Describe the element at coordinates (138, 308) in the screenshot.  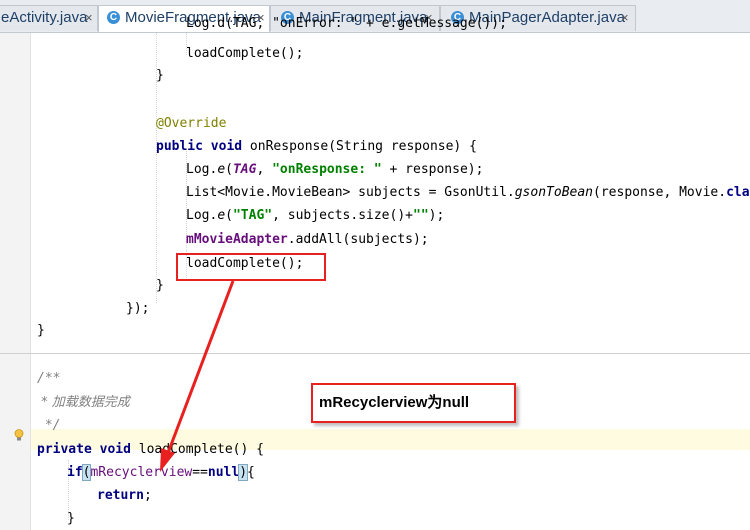
I see `code-line: });` at that location.